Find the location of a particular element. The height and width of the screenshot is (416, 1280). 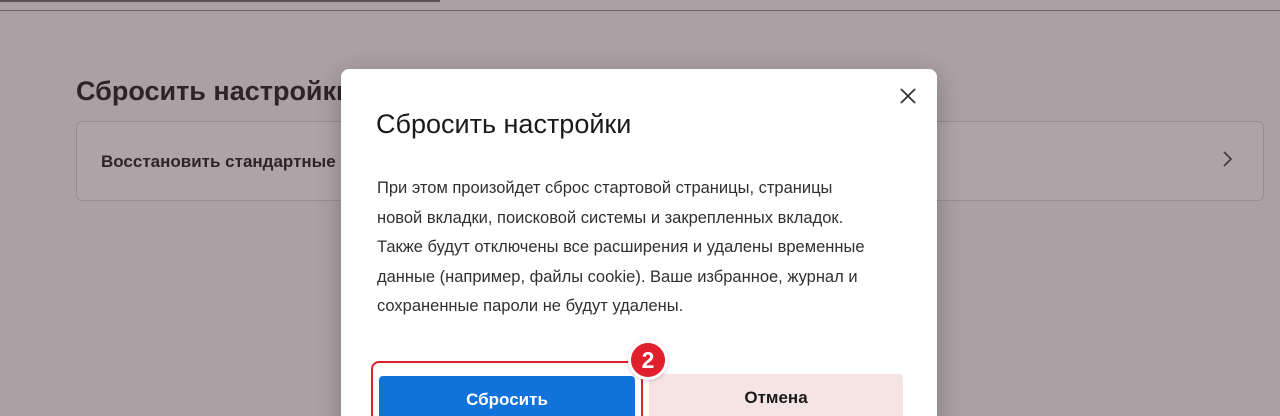

close-icon is located at coordinates (908, 96).